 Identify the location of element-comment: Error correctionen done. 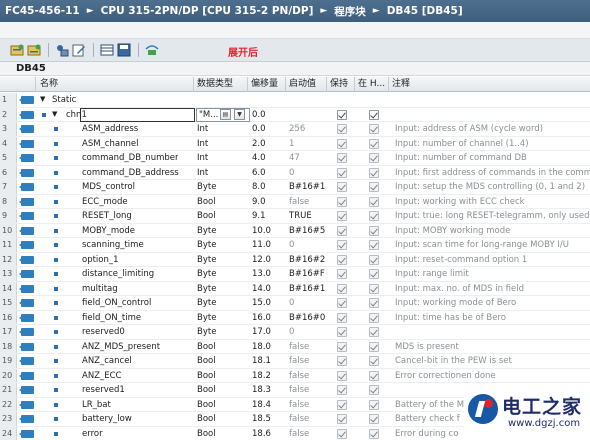
(492, 376).